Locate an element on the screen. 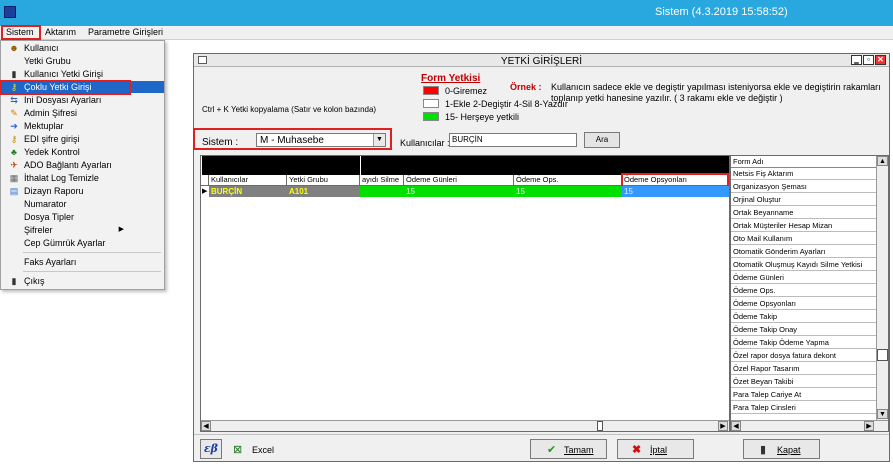 The width and height of the screenshot is (893, 469). cell-kullanici: BURÇİN is located at coordinates (248, 191).